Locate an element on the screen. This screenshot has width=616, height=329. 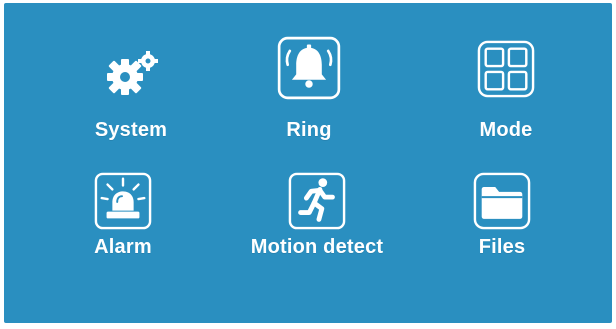
menu-item-label: Mode is located at coordinates (506, 130).